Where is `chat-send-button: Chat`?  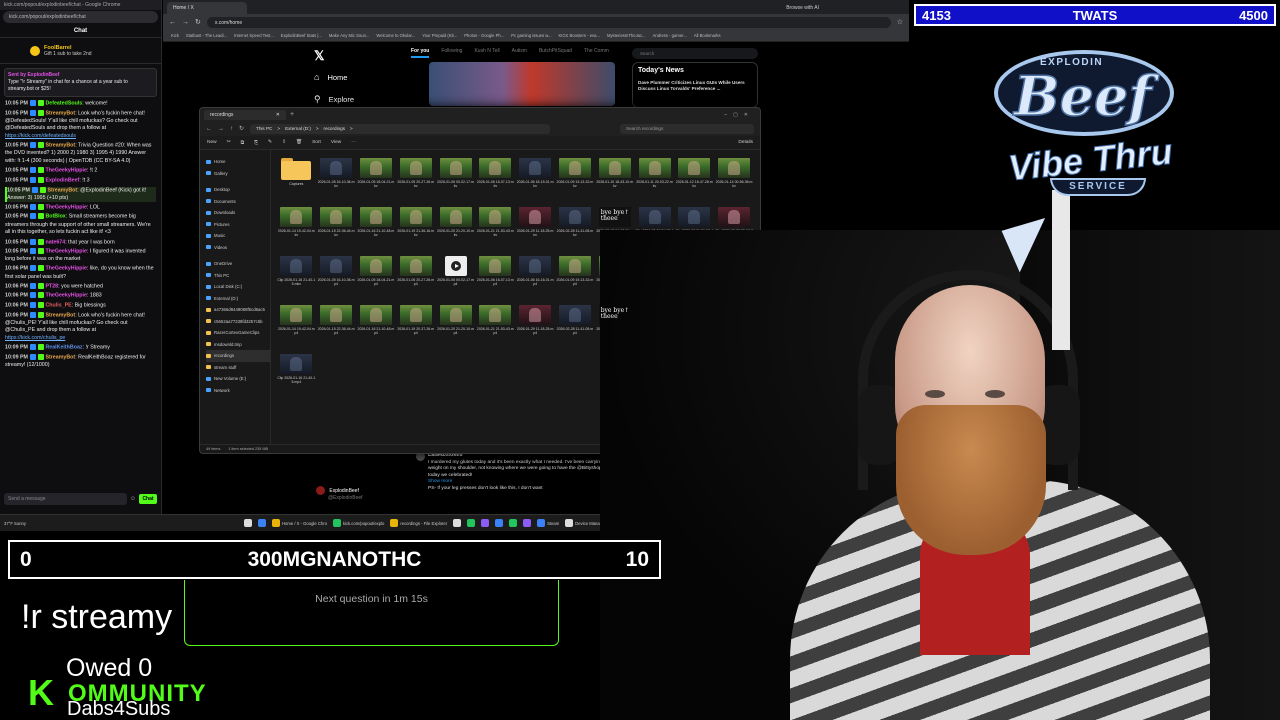
chat-send-button: Chat is located at coordinates (148, 499).